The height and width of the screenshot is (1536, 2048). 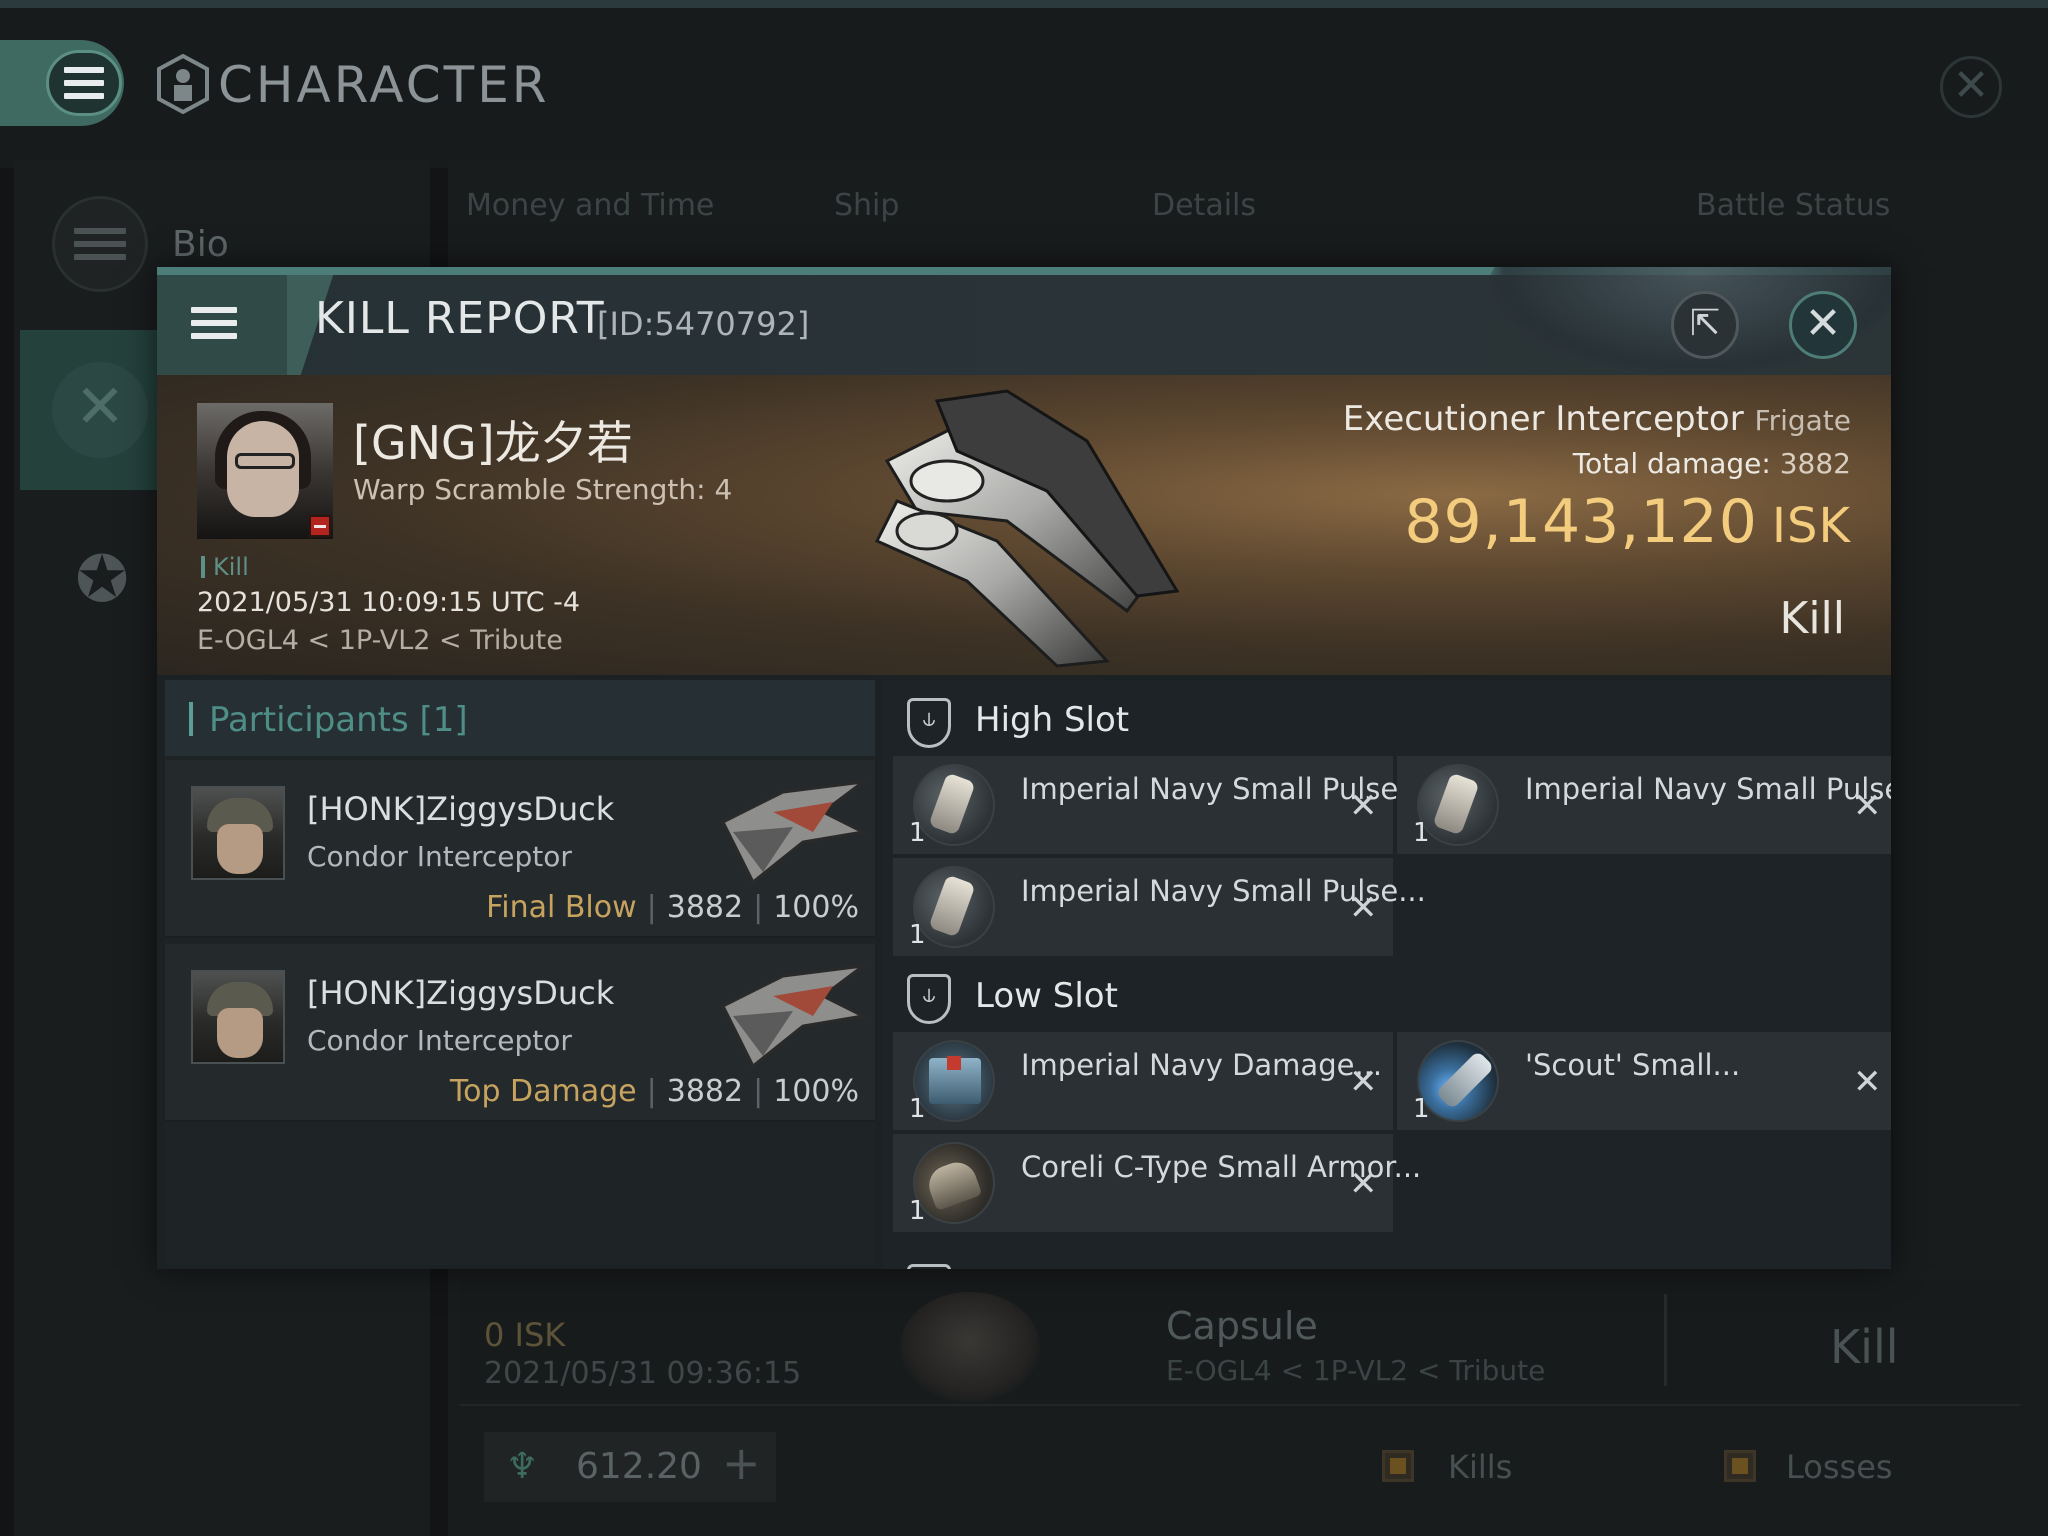 What do you see at coordinates (1027, 528) in the screenshot?
I see `victim-ship-image` at bounding box center [1027, 528].